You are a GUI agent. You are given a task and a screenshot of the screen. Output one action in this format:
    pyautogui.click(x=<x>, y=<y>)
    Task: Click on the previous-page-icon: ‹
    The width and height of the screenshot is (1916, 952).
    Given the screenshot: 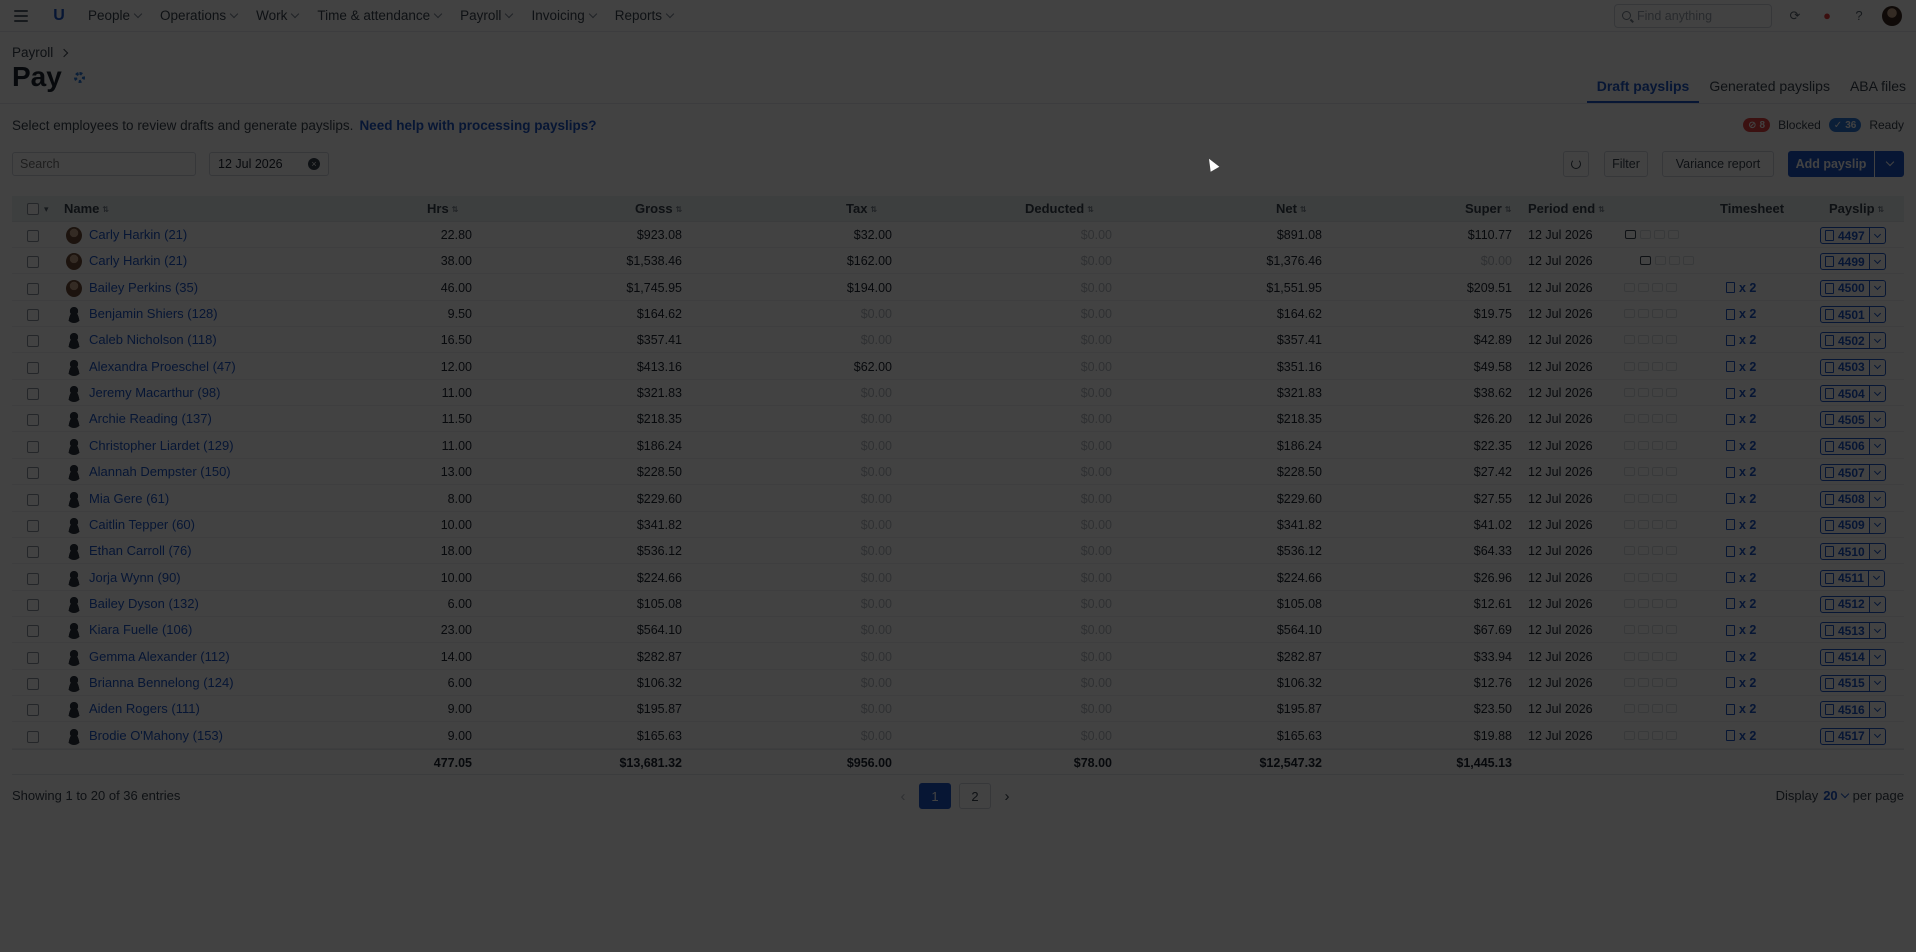 What is the action you would take?
    pyautogui.click(x=903, y=796)
    